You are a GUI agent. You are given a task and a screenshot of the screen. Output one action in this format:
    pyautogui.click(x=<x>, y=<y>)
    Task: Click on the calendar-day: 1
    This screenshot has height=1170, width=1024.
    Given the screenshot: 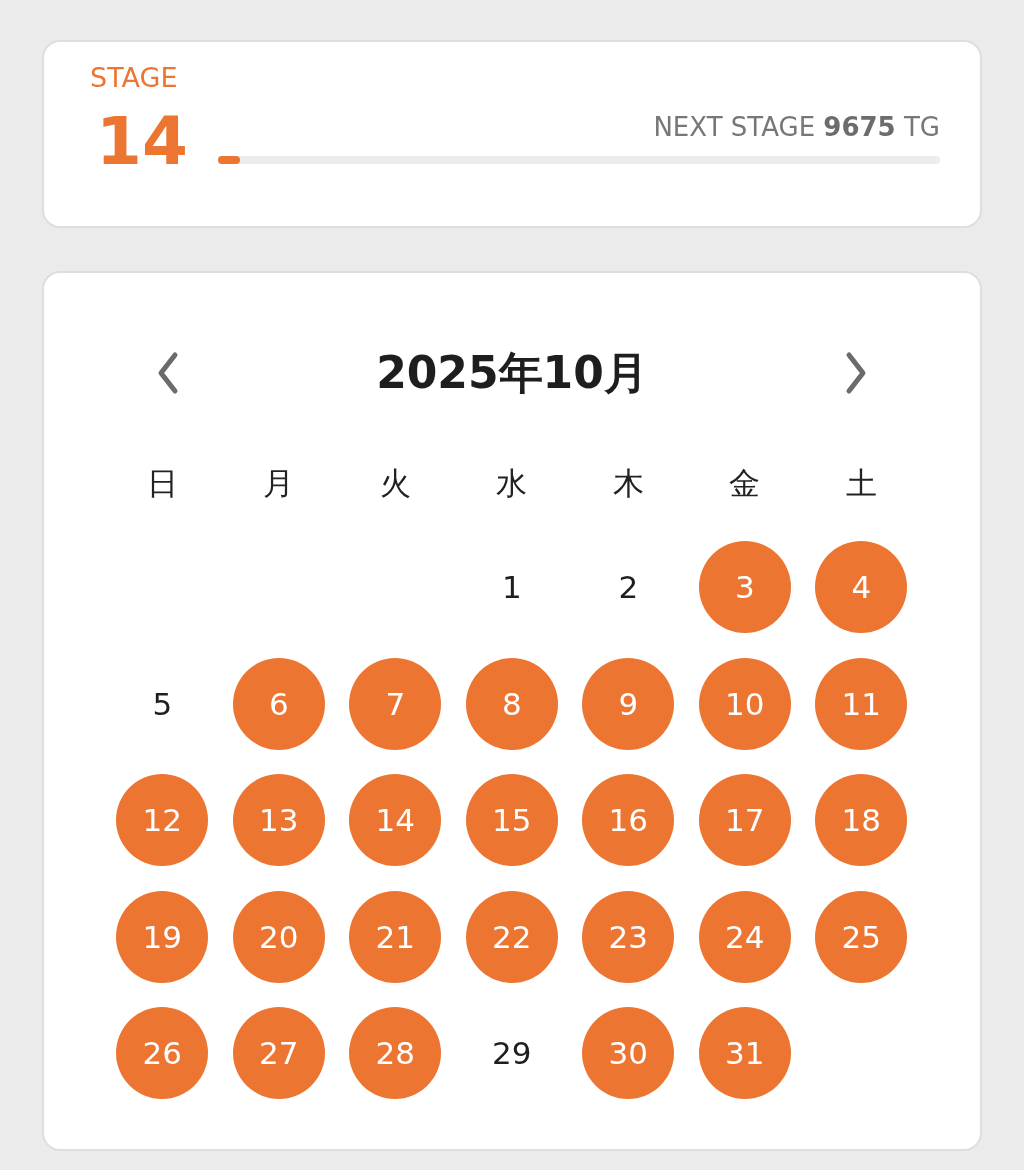 What is the action you would take?
    pyautogui.click(x=511, y=587)
    